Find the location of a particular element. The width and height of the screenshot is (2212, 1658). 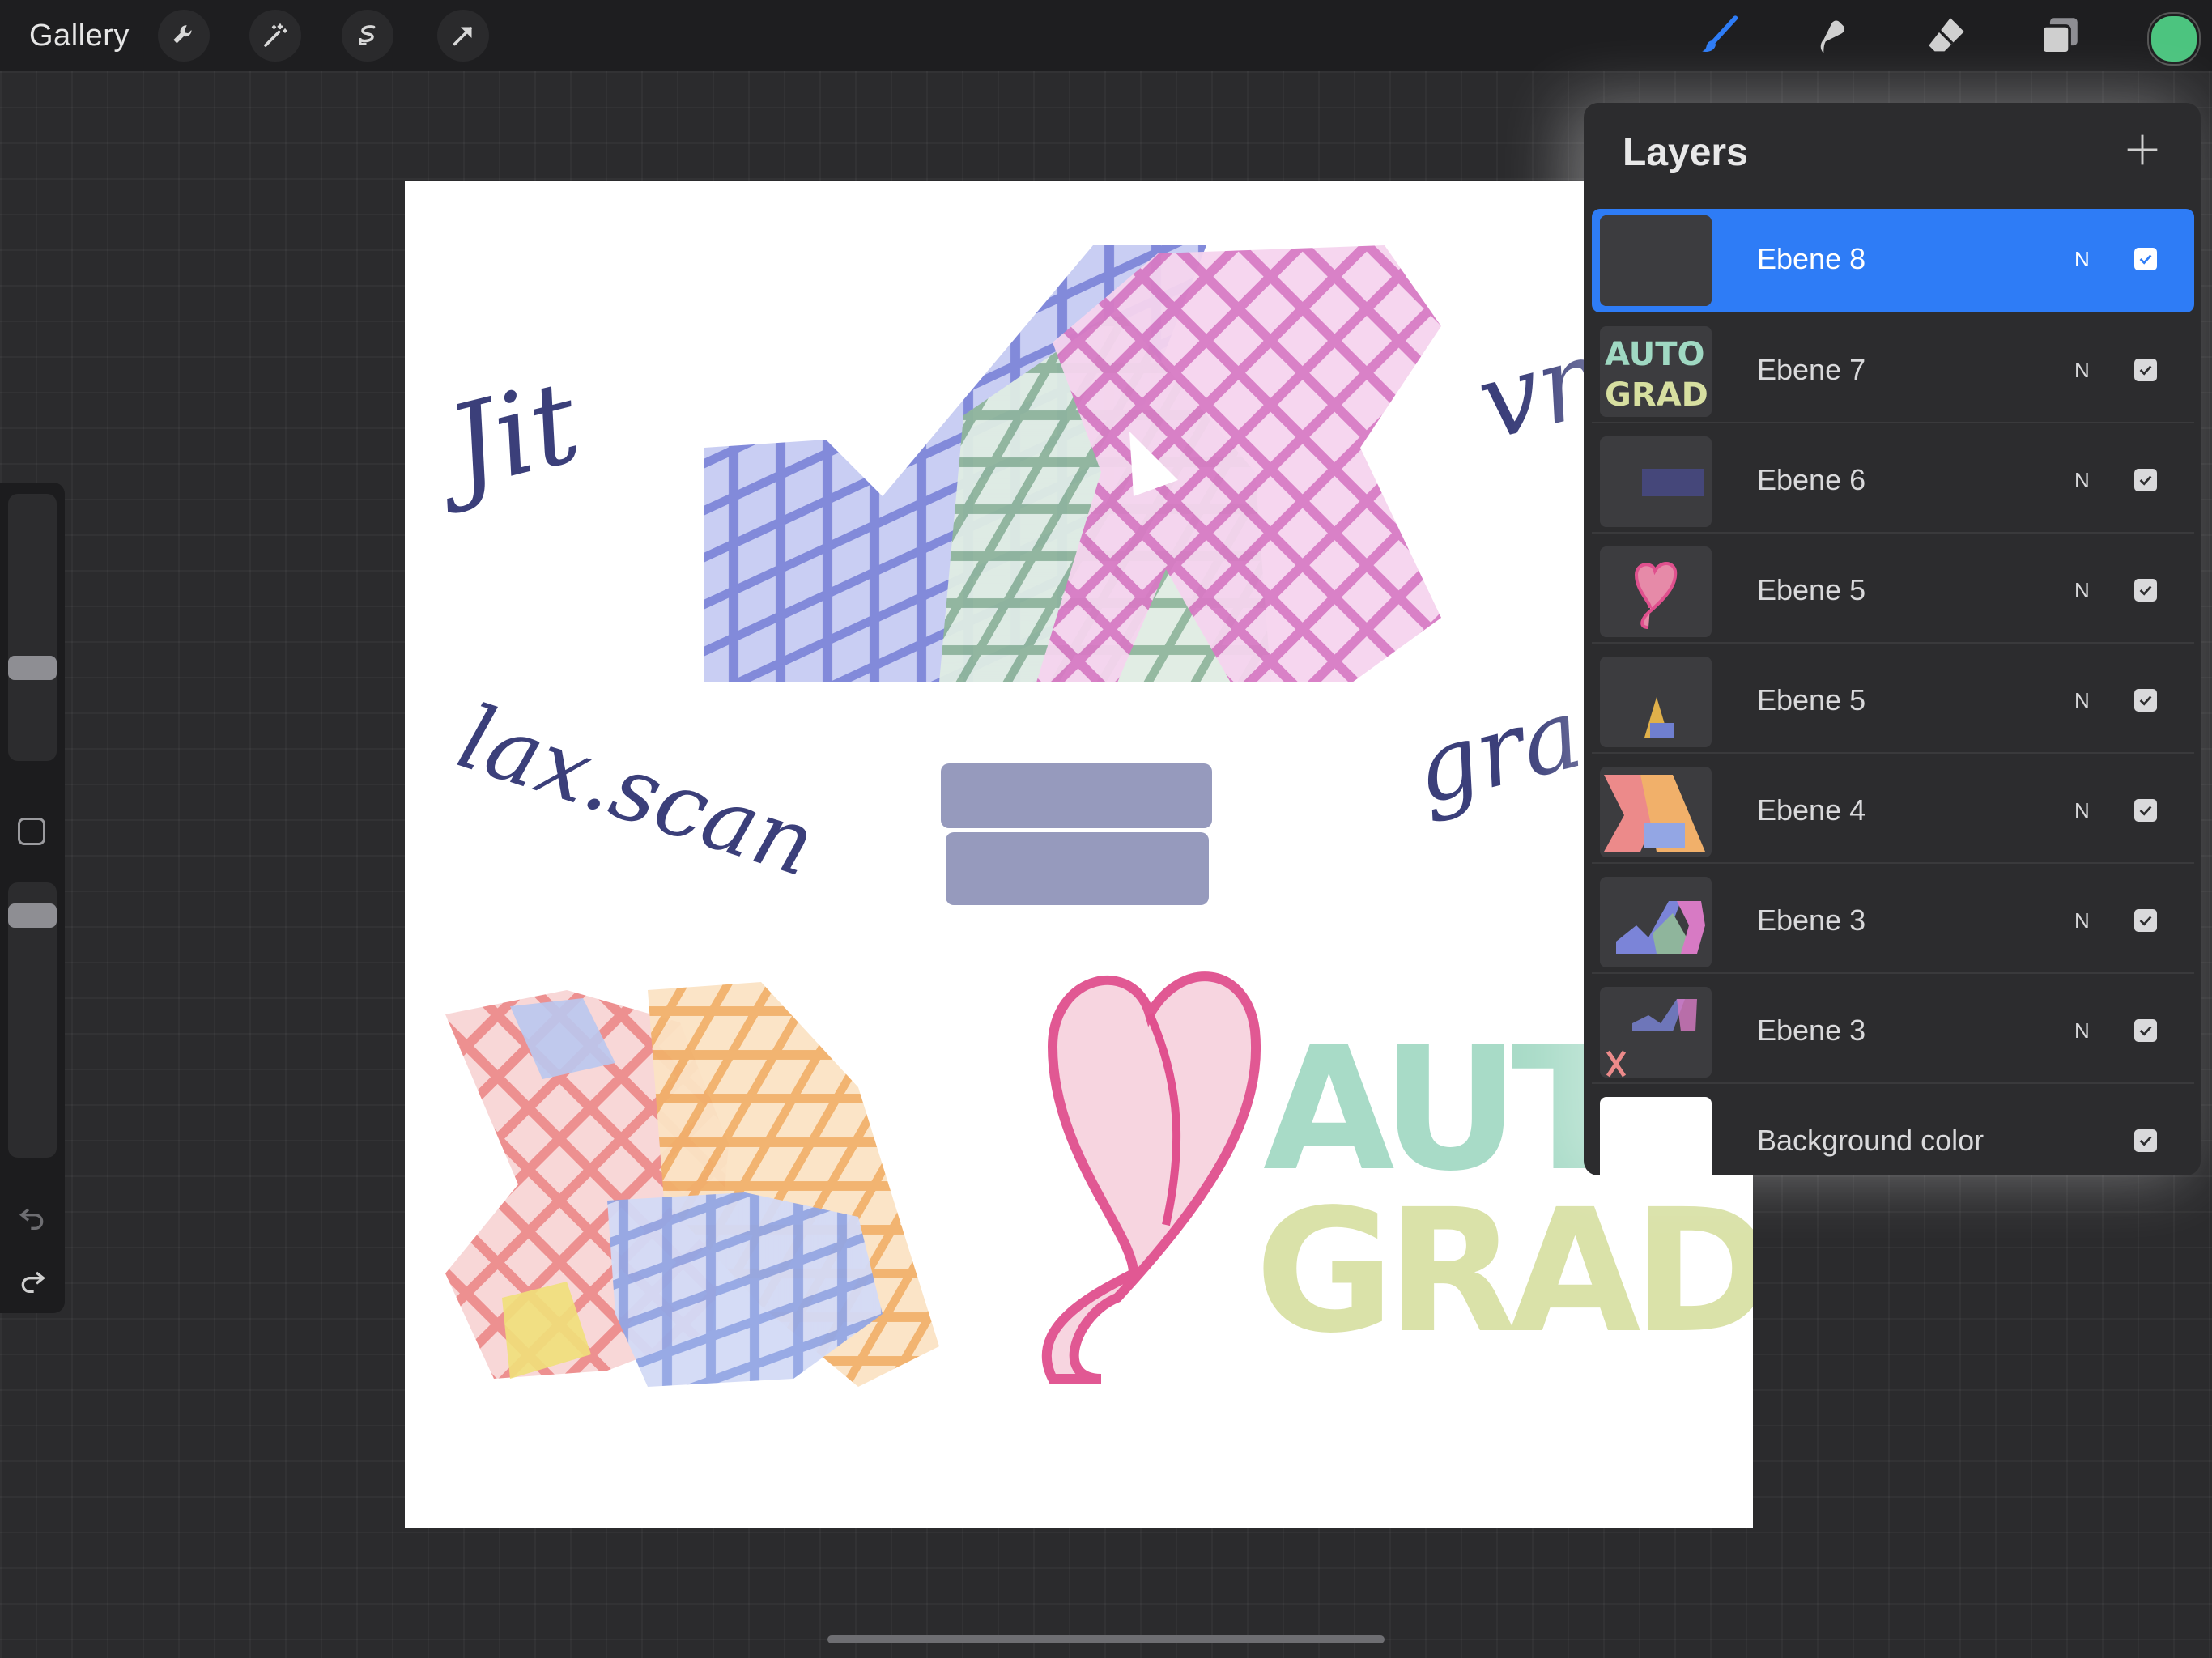

color-picker-swatch is located at coordinates (2174, 39).